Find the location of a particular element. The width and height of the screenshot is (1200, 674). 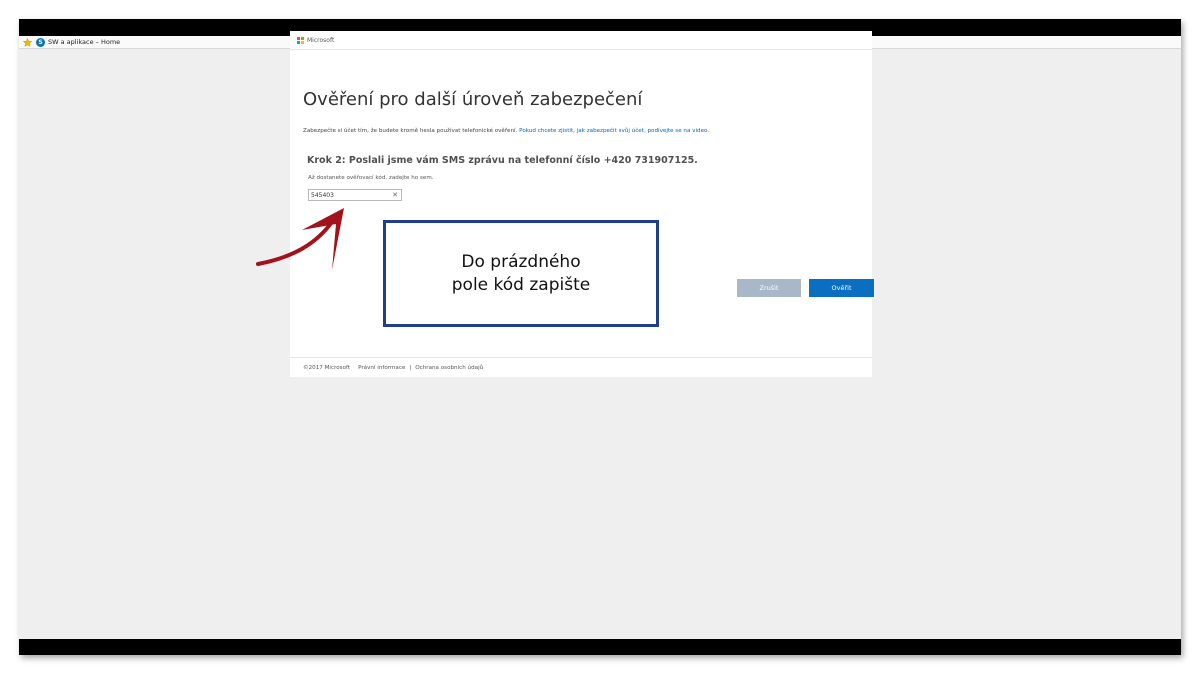

favorites-item-label: SW a aplikace – Home is located at coordinates (84, 42).